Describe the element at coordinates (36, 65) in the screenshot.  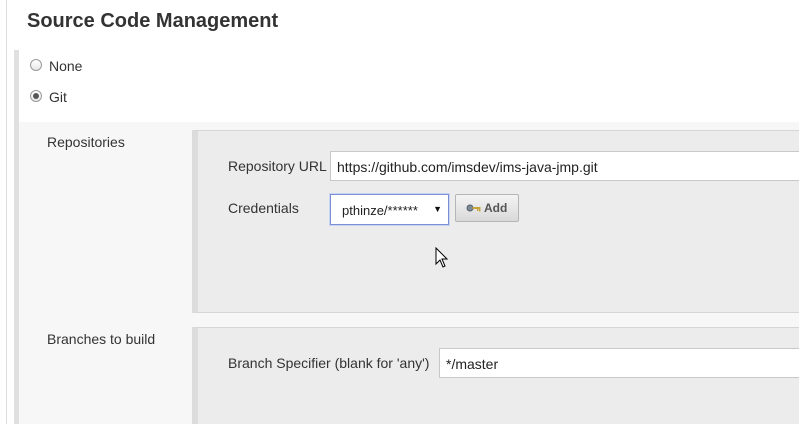
I see `none-radio-button` at that location.